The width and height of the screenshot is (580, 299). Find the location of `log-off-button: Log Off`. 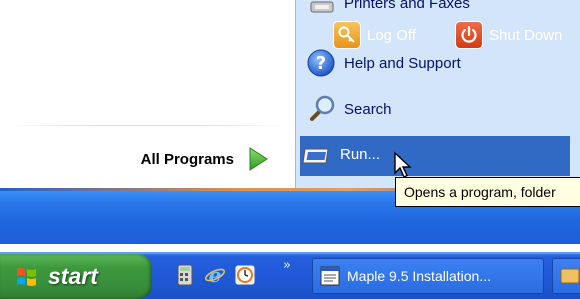

log-off-button: Log Off is located at coordinates (374, 35).